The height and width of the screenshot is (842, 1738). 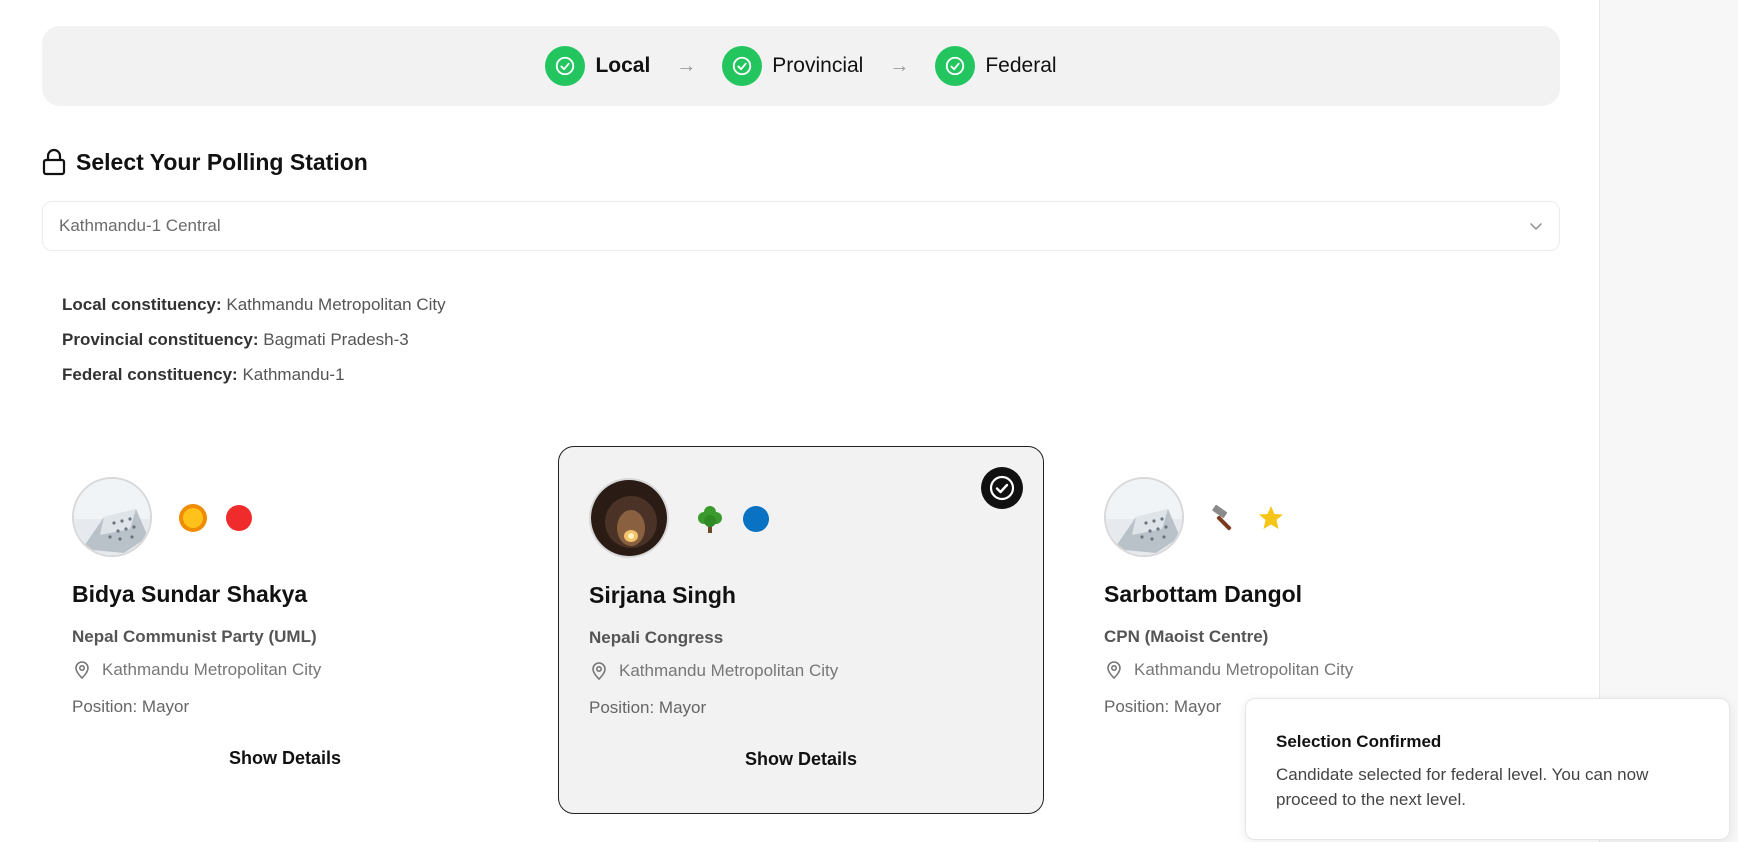 I want to click on step-label: Provincial, so click(x=818, y=65).